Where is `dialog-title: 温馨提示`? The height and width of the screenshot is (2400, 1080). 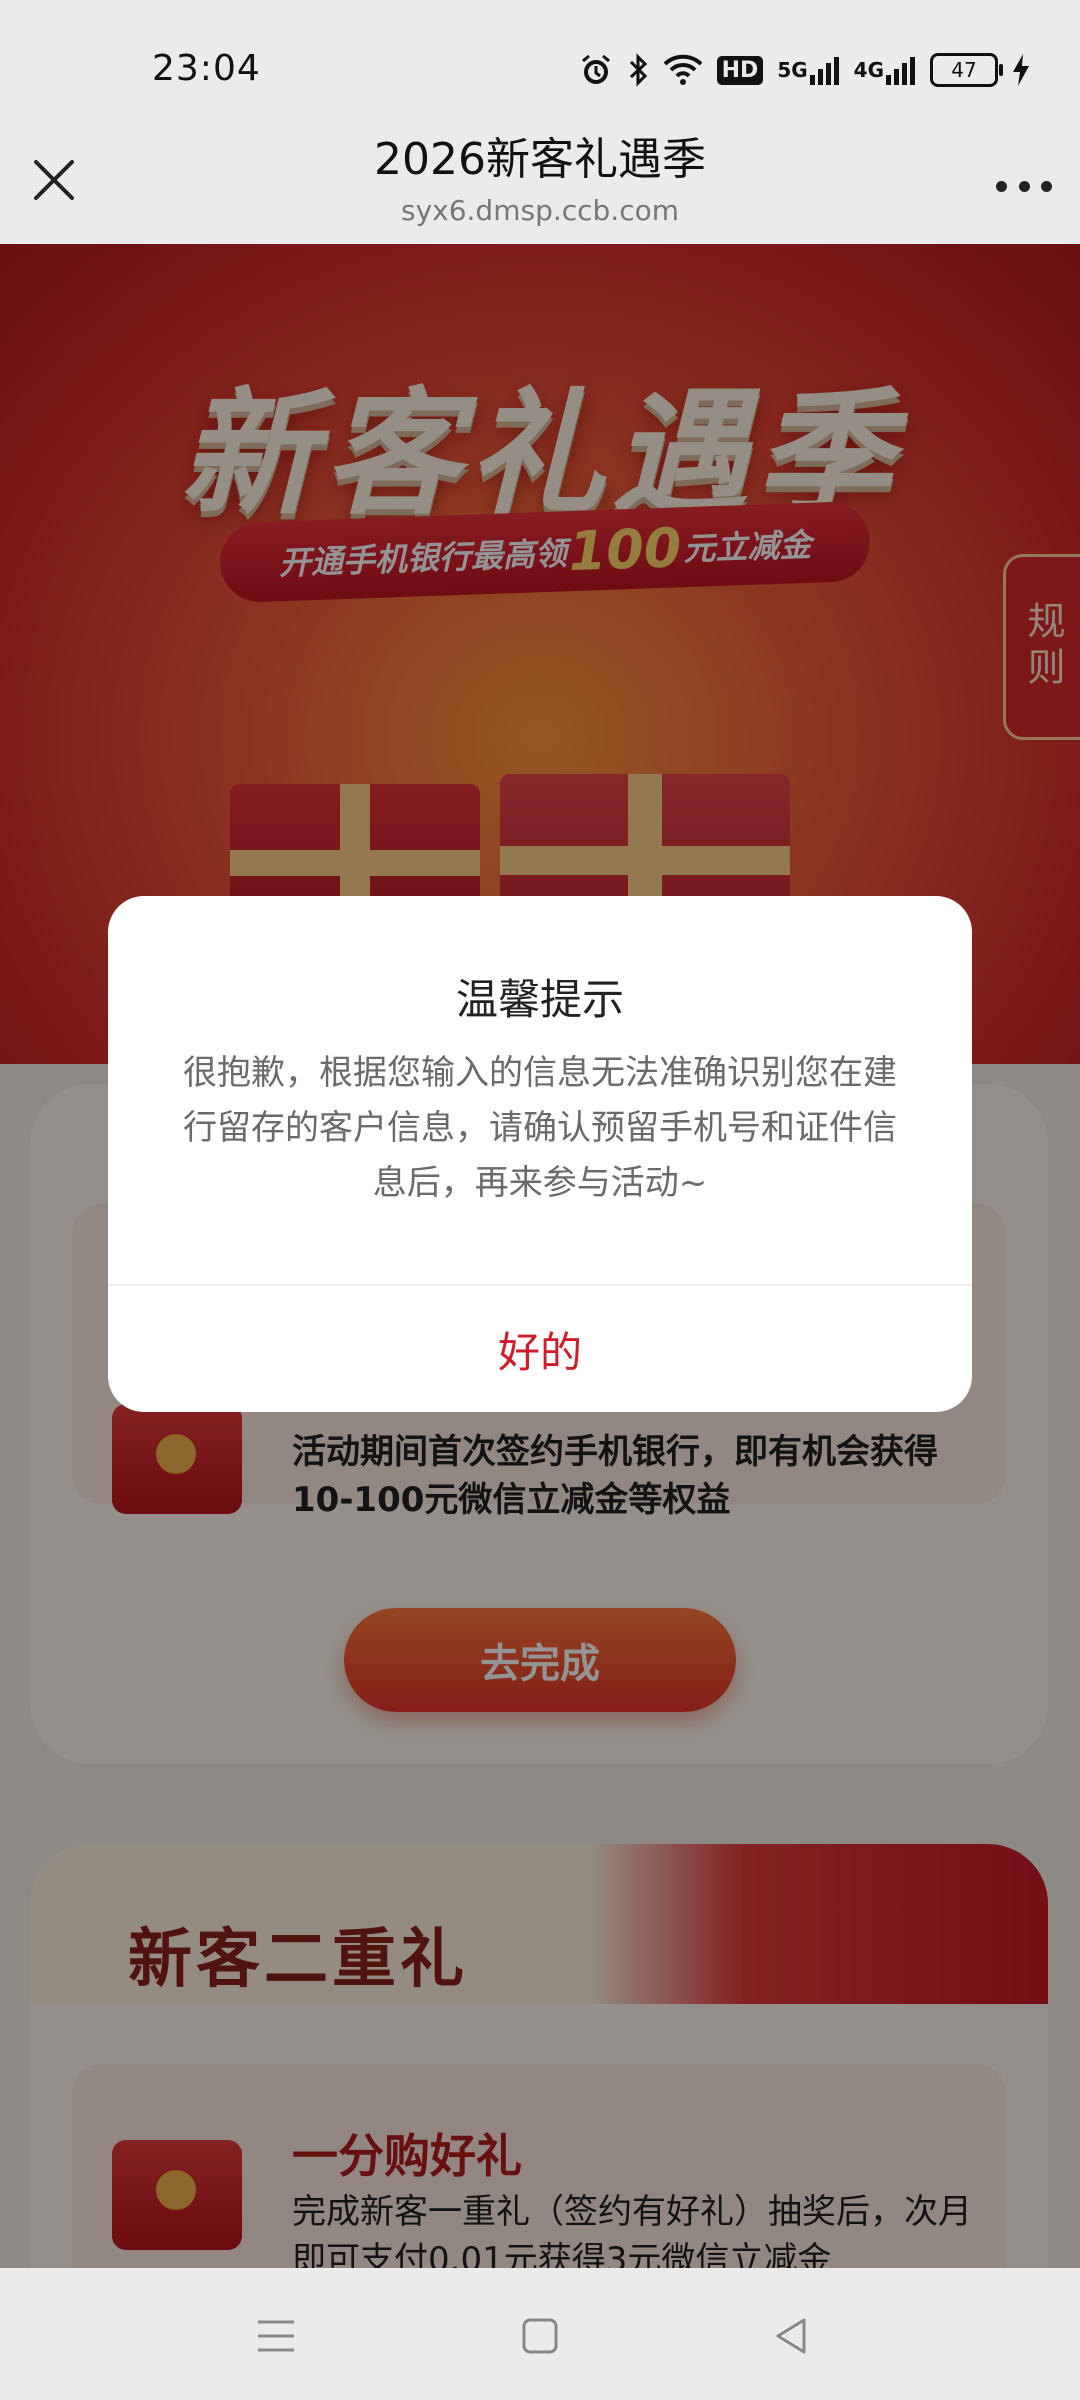 dialog-title: 温馨提示 is located at coordinates (539, 999).